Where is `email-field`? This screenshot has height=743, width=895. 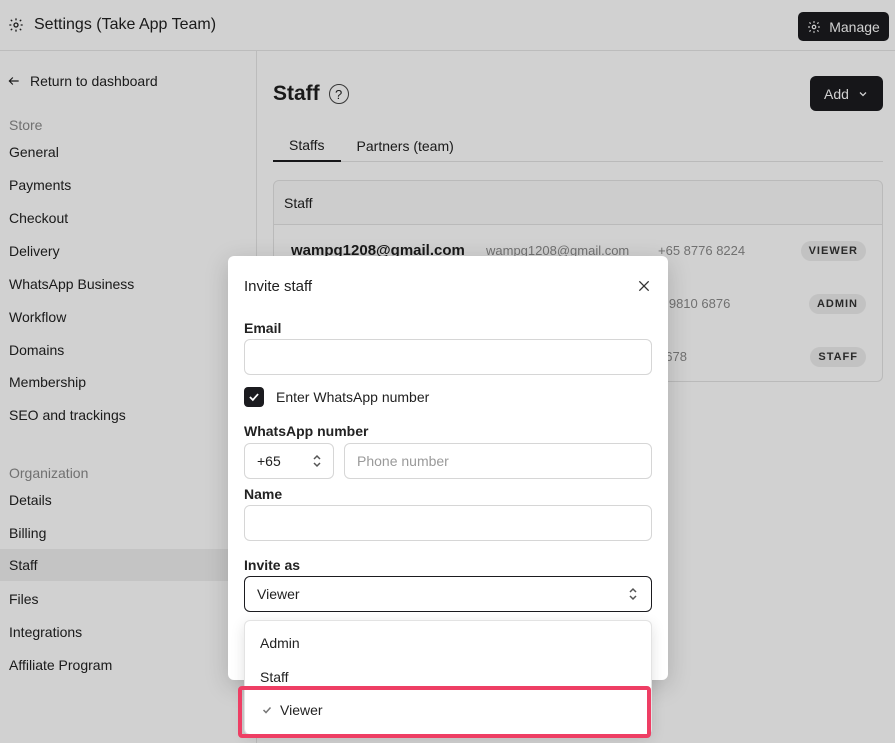
email-field is located at coordinates (448, 357).